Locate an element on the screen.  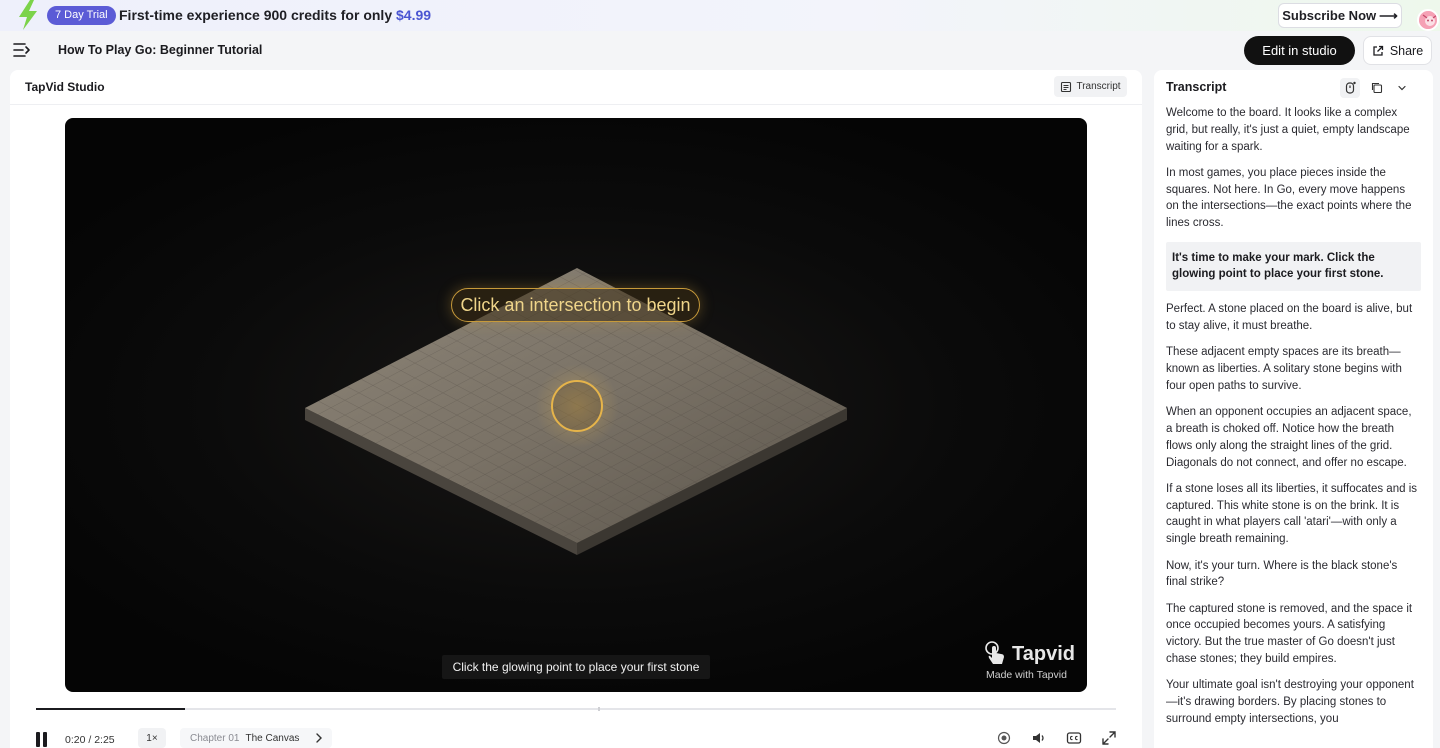
trial-badge: 7 Day Trial is located at coordinates (81, 15).